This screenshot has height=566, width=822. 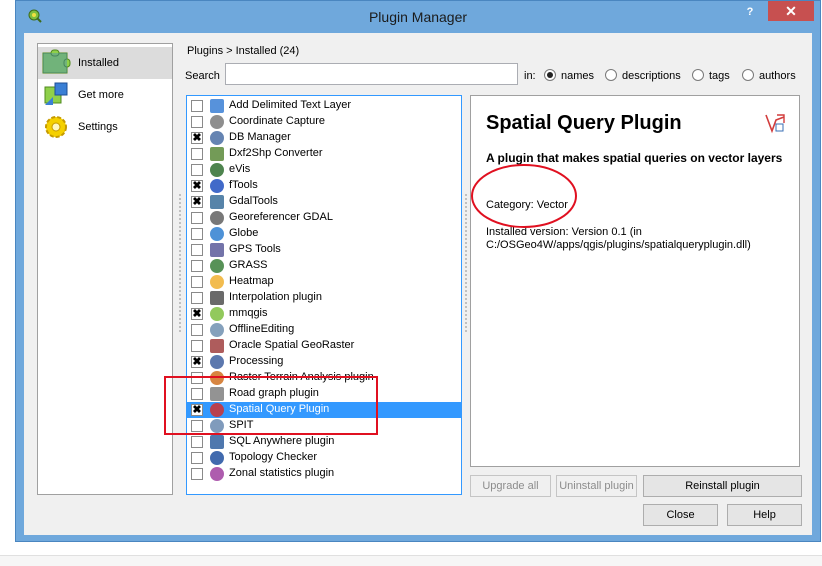 I want to click on processing-gear-icon, so click(x=217, y=362).